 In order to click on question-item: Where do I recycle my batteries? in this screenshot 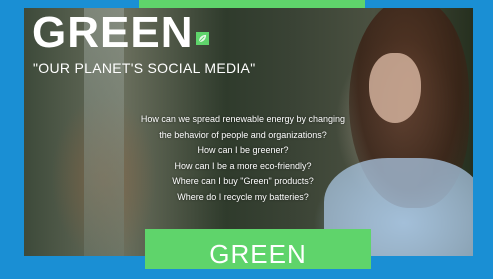, I will do `click(243, 196)`.